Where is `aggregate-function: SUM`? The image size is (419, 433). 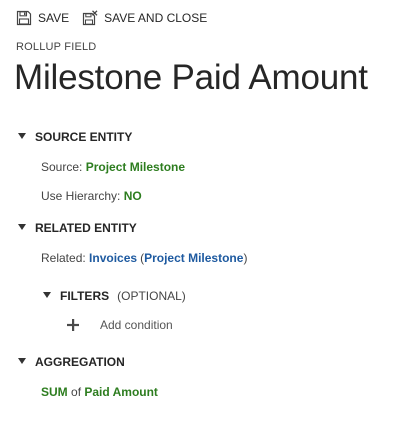
aggregate-function: SUM is located at coordinates (54, 392).